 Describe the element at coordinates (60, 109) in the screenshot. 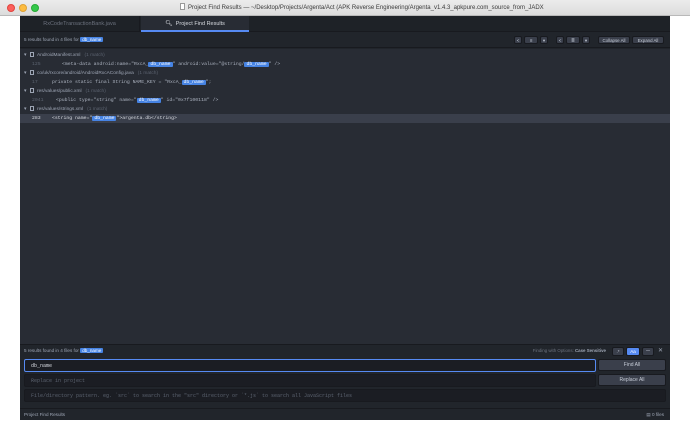

I see `file-path: res/values/strings.xml` at that location.